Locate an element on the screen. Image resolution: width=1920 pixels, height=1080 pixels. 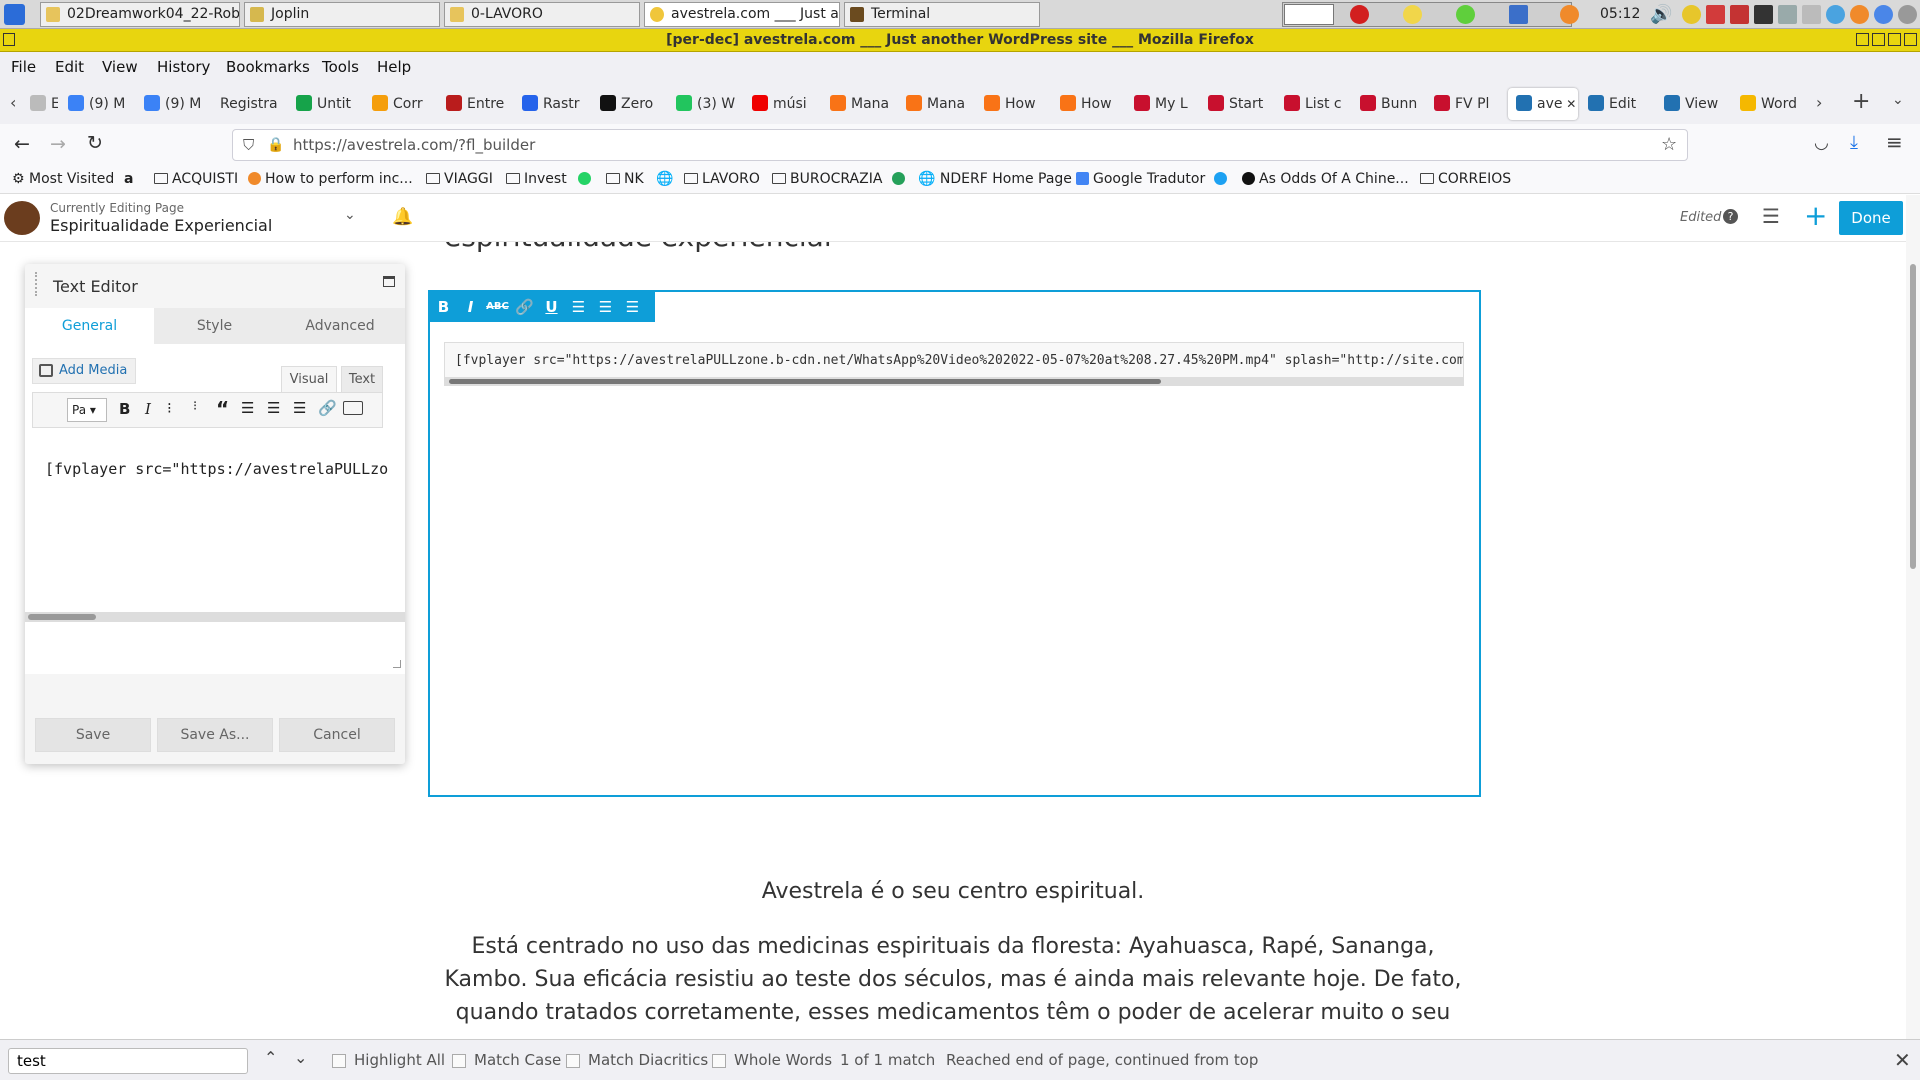
keyboard-toolbar-toggle-icon is located at coordinates (353, 408).